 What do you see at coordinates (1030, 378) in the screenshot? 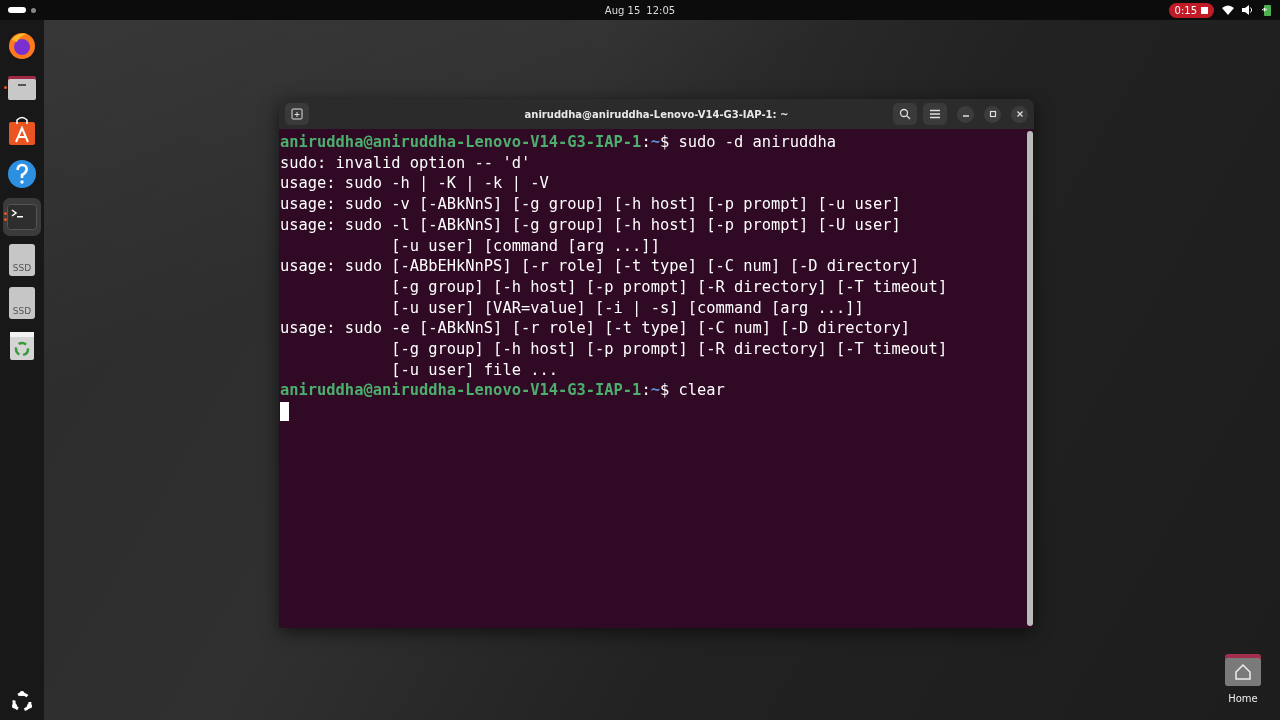
I see `scrollbar-thumb` at bounding box center [1030, 378].